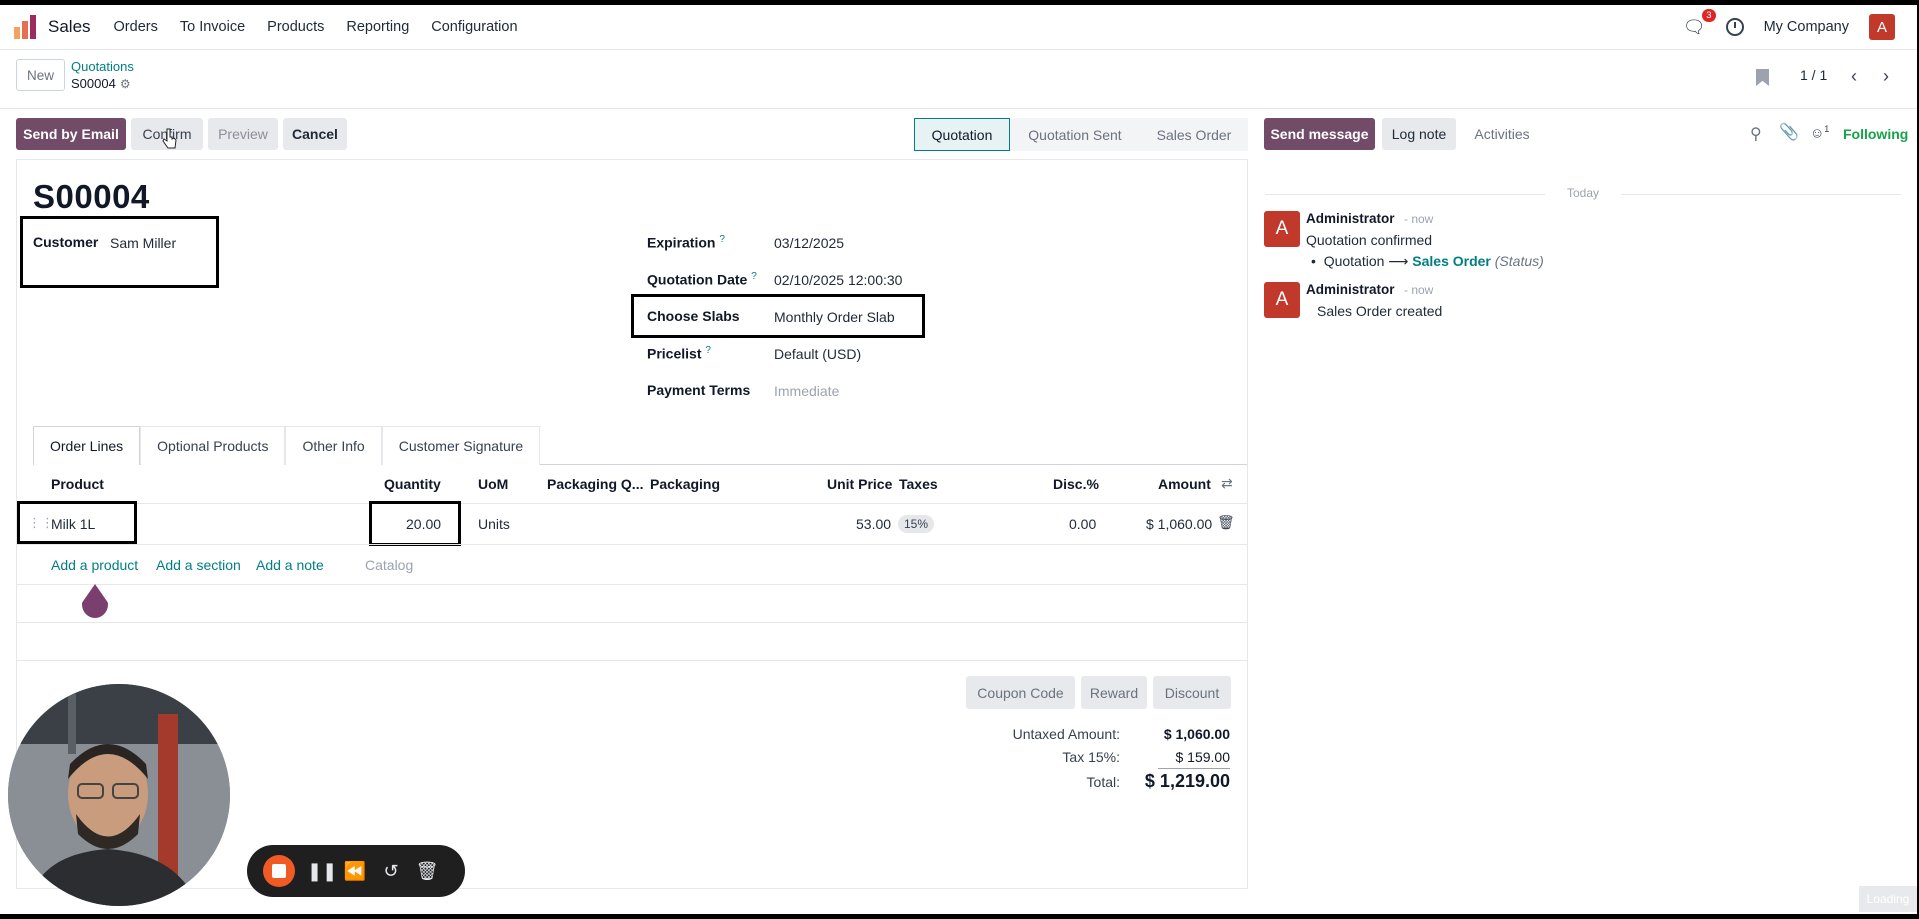 The image size is (1919, 919). What do you see at coordinates (1886, 76) in the screenshot?
I see `pager-next-icon: ›` at bounding box center [1886, 76].